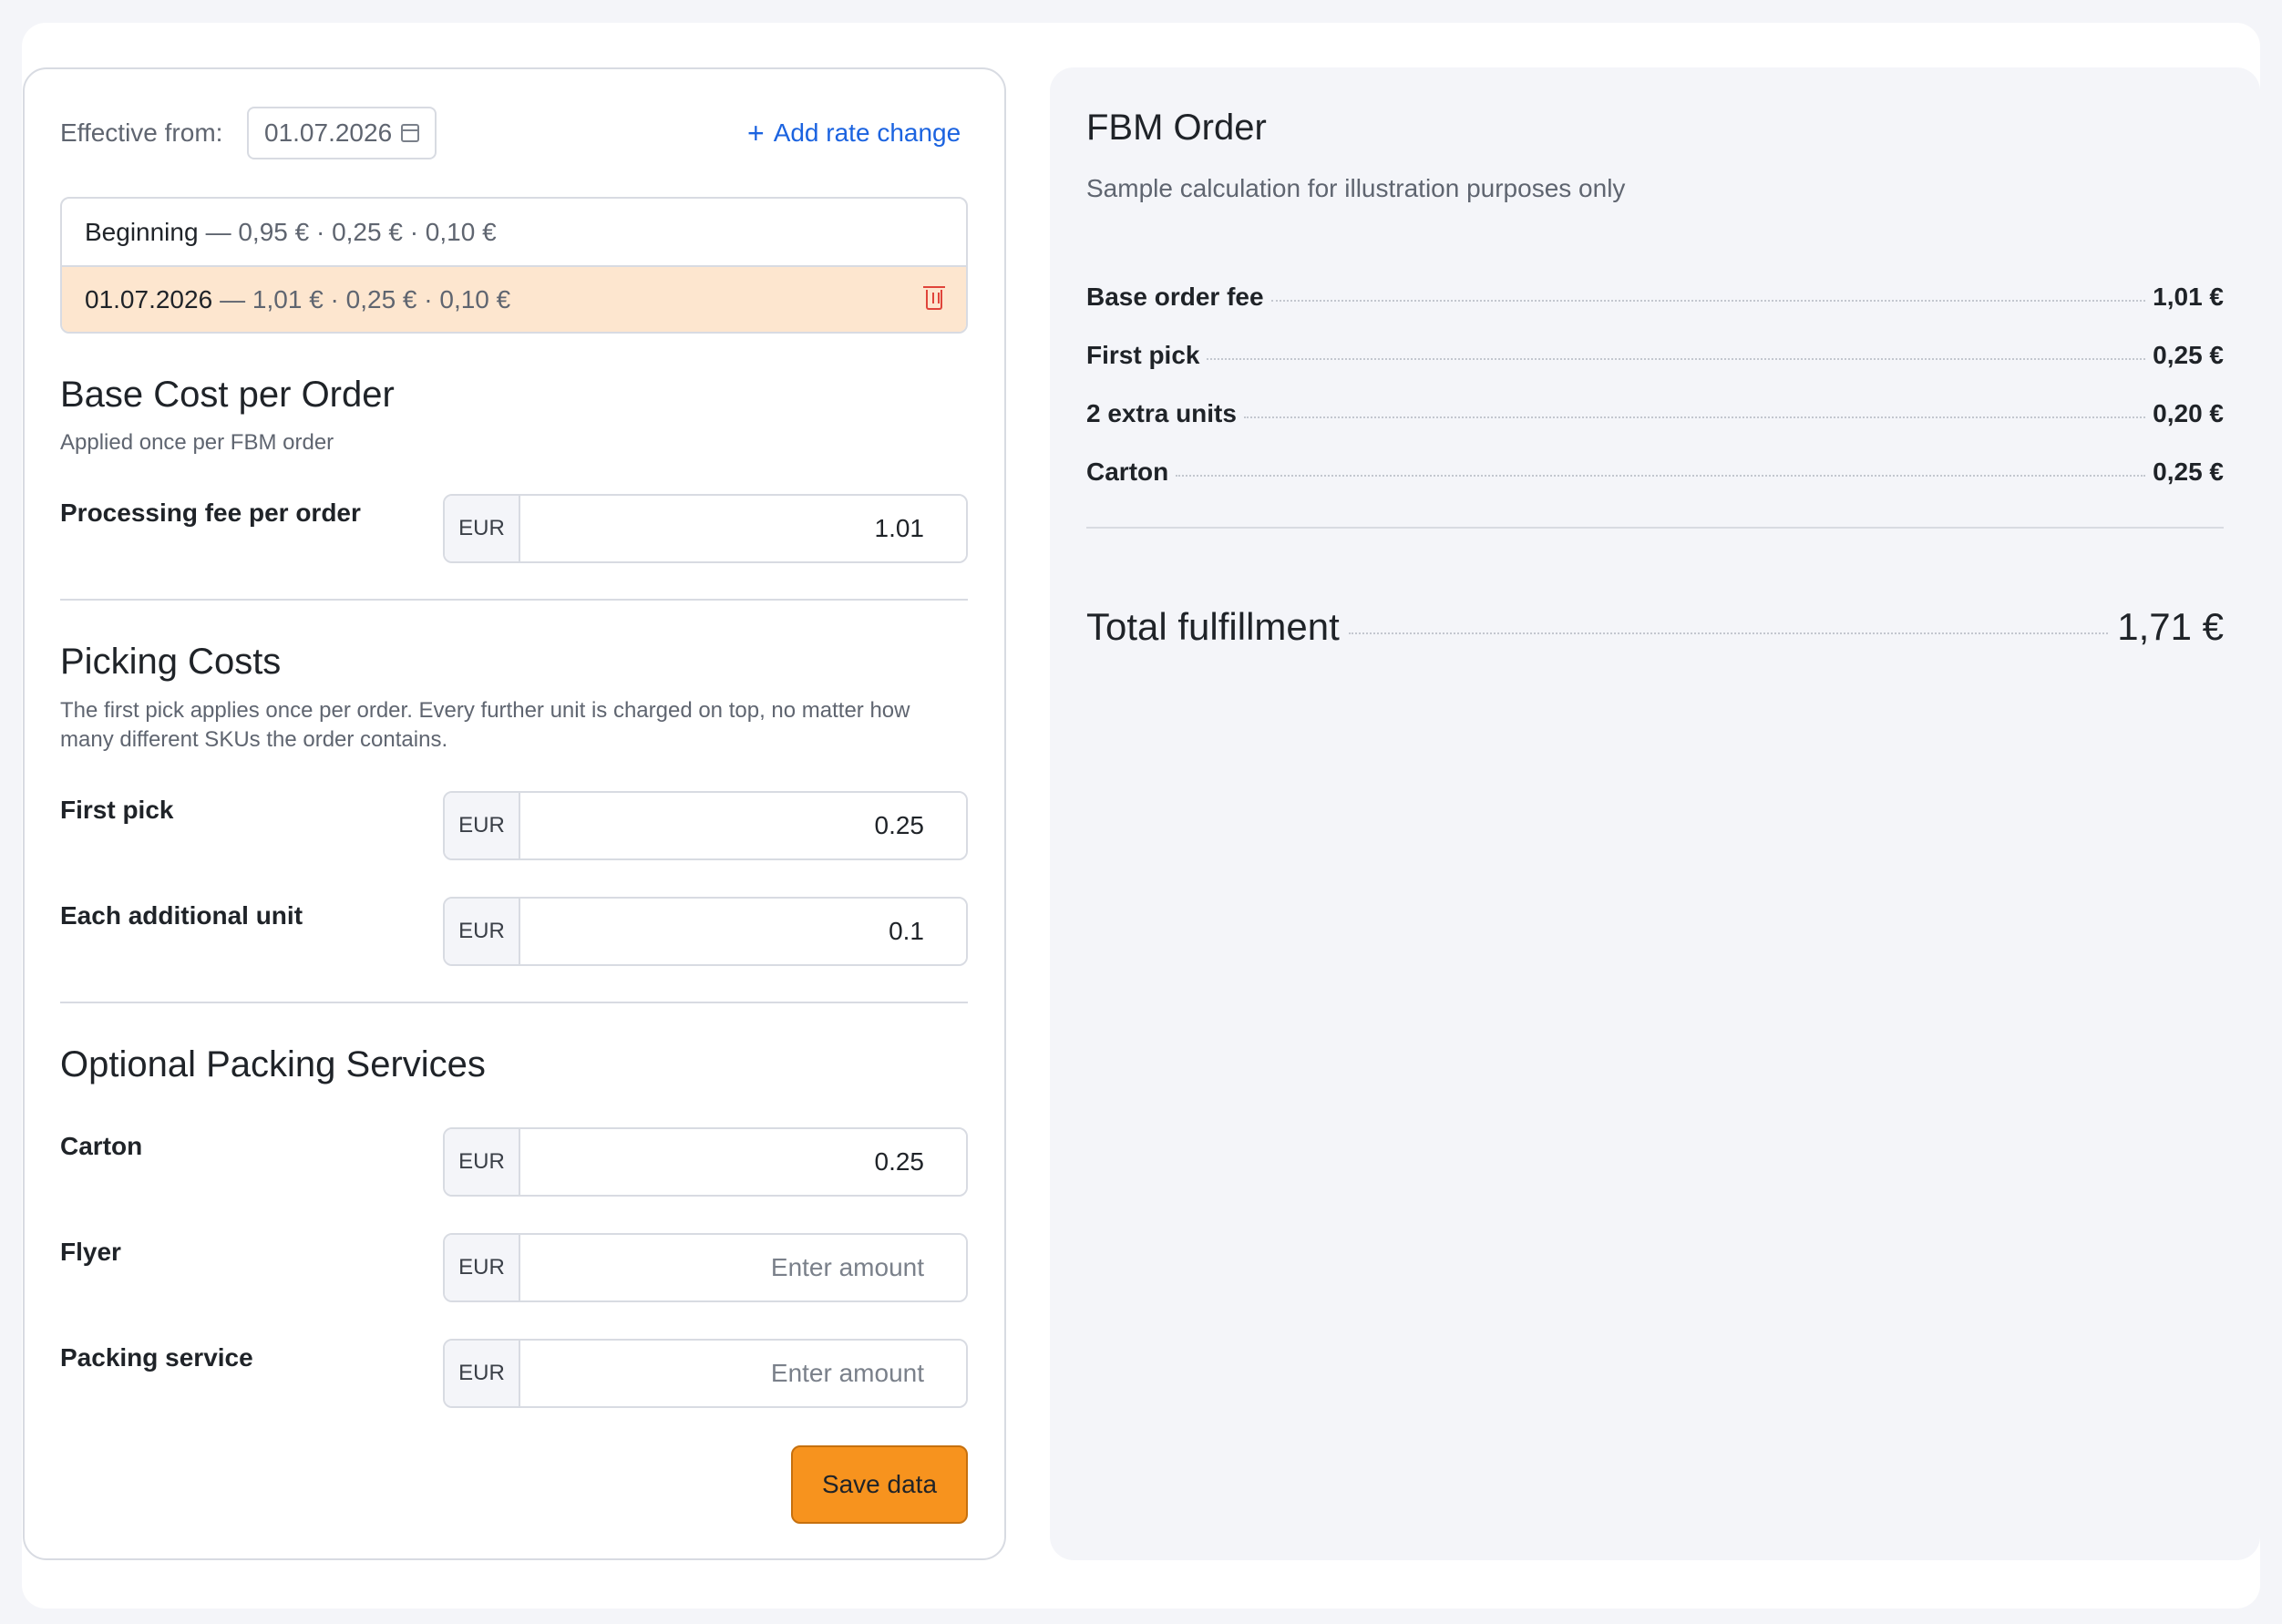  I want to click on calculation-line: Carton 0,25 €, so click(1655, 472).